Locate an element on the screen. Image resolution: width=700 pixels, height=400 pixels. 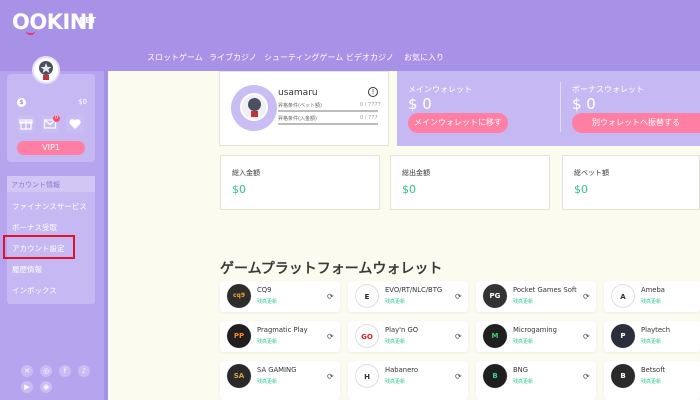
coin-icon: $ is located at coordinates (21, 102).